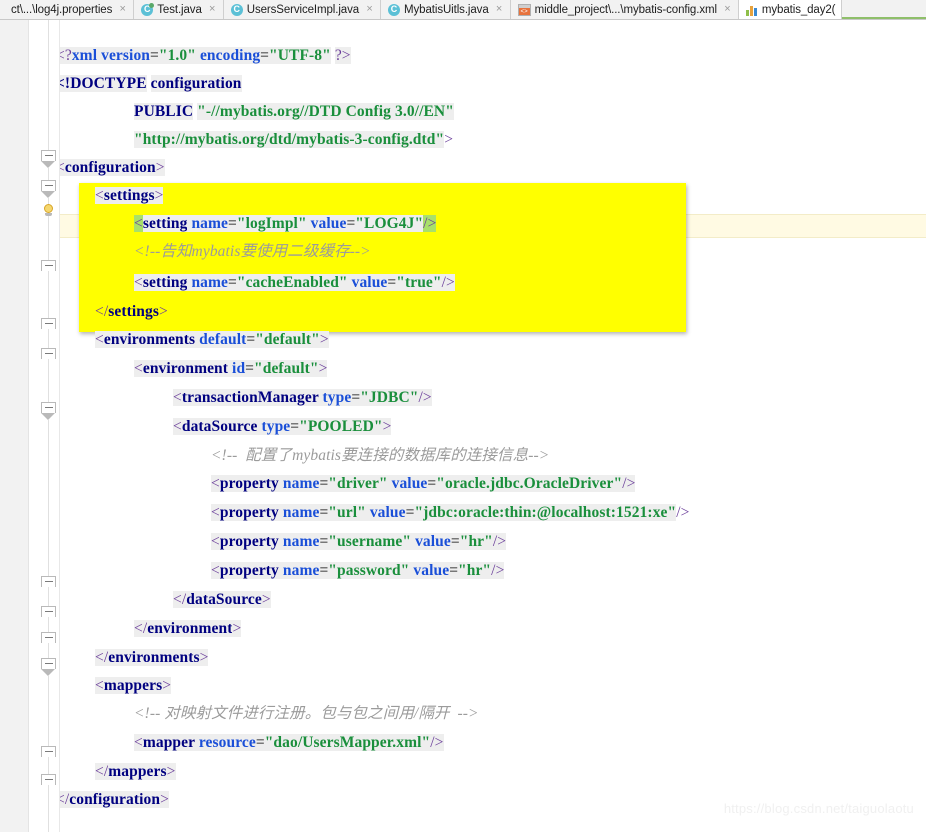  Describe the element at coordinates (380, 456) in the screenshot. I see `code-line-14: <!-- 配置了mybatis要连接的数据库的连接信息-->` at that location.